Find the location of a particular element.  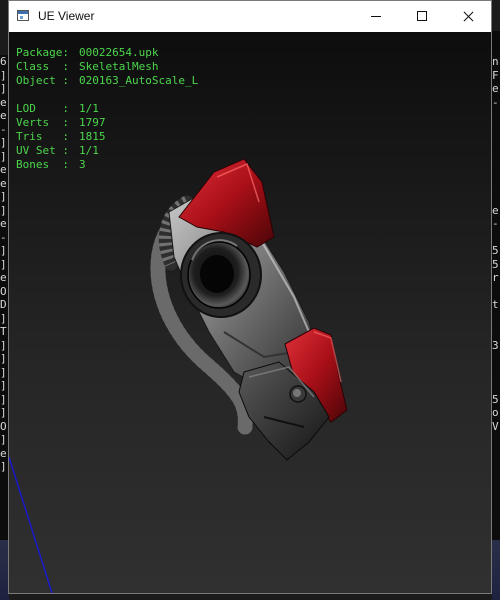

object-value: 020163_AutoScale_L is located at coordinates (139, 80).